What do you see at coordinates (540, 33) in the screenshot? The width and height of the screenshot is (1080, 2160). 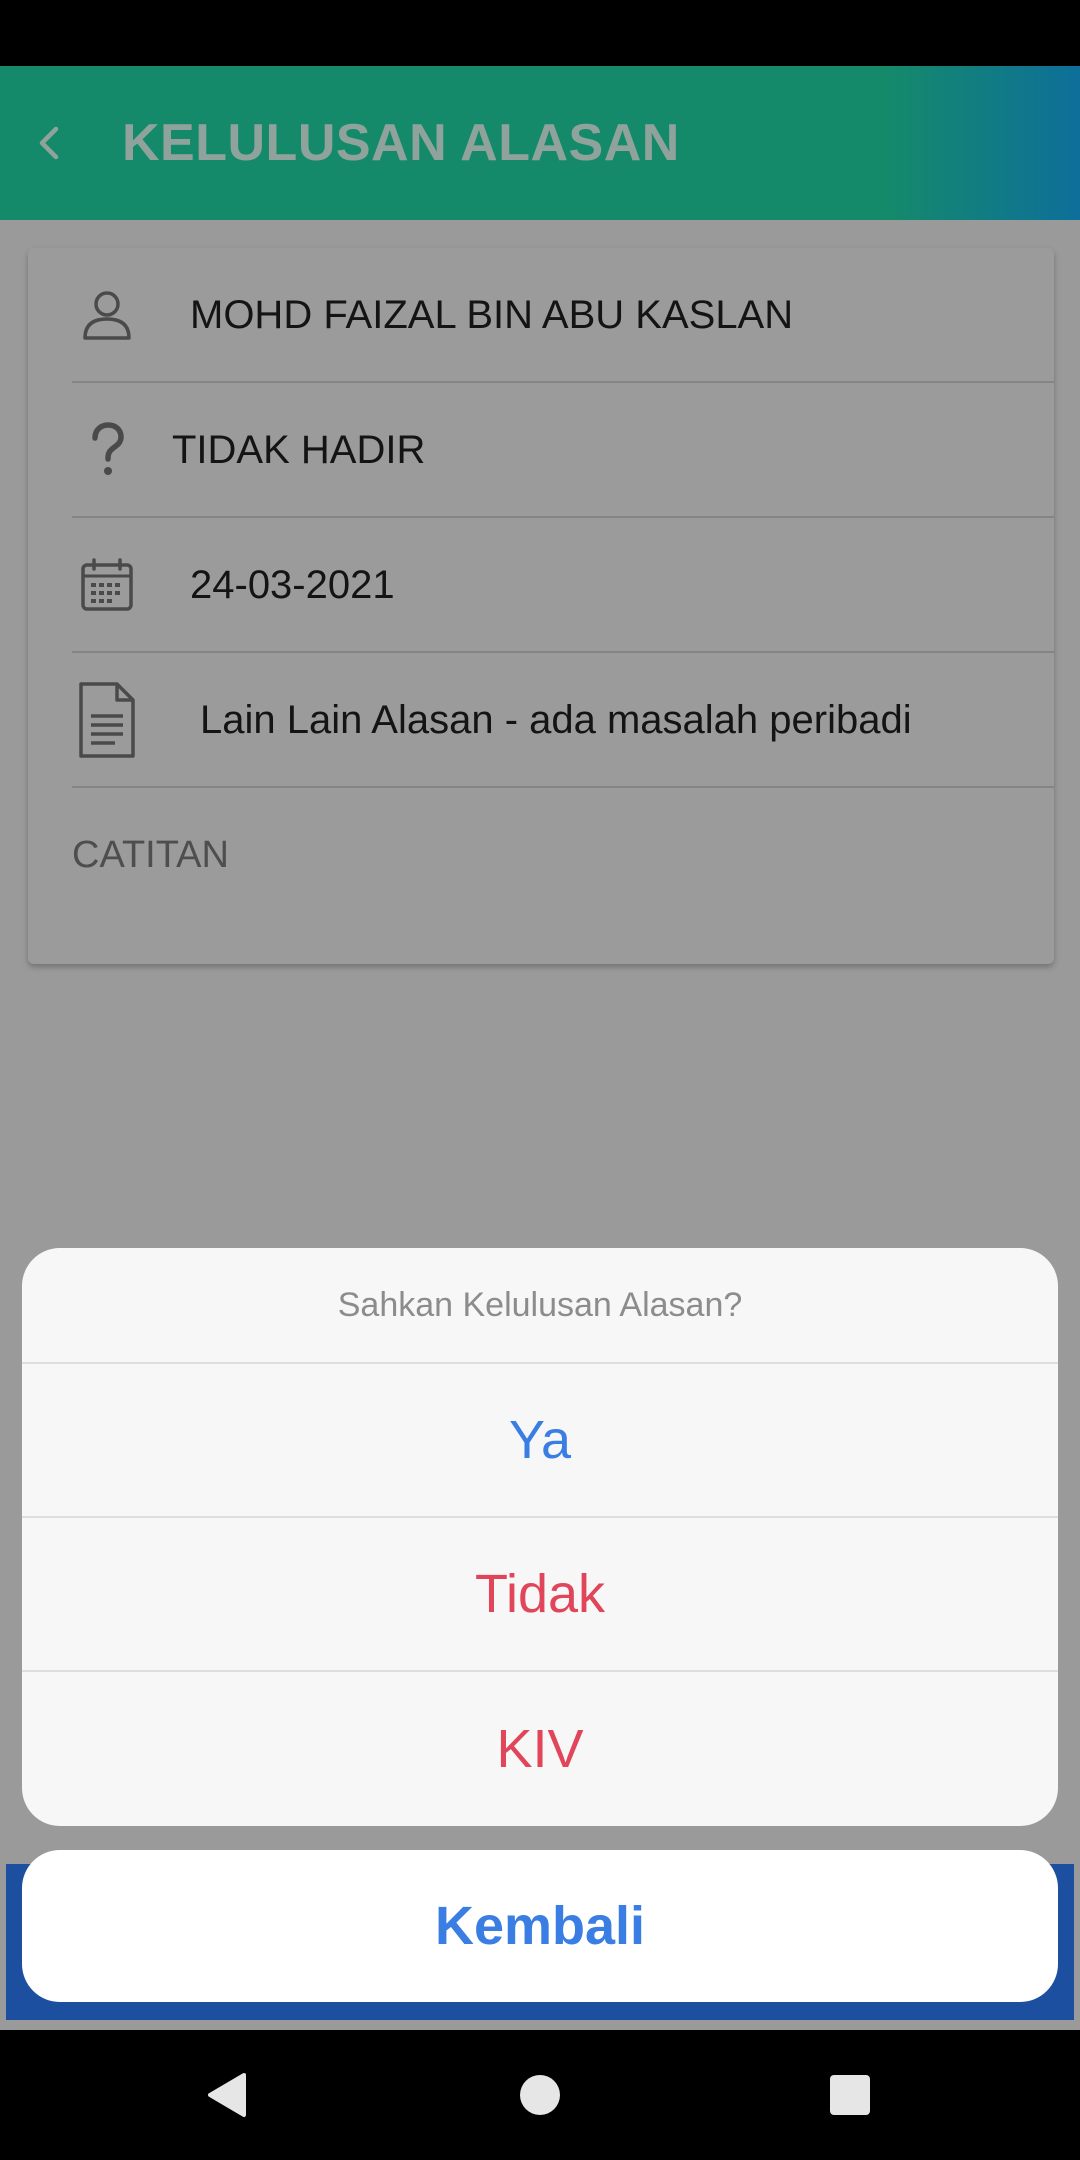 I see `status-bar` at bounding box center [540, 33].